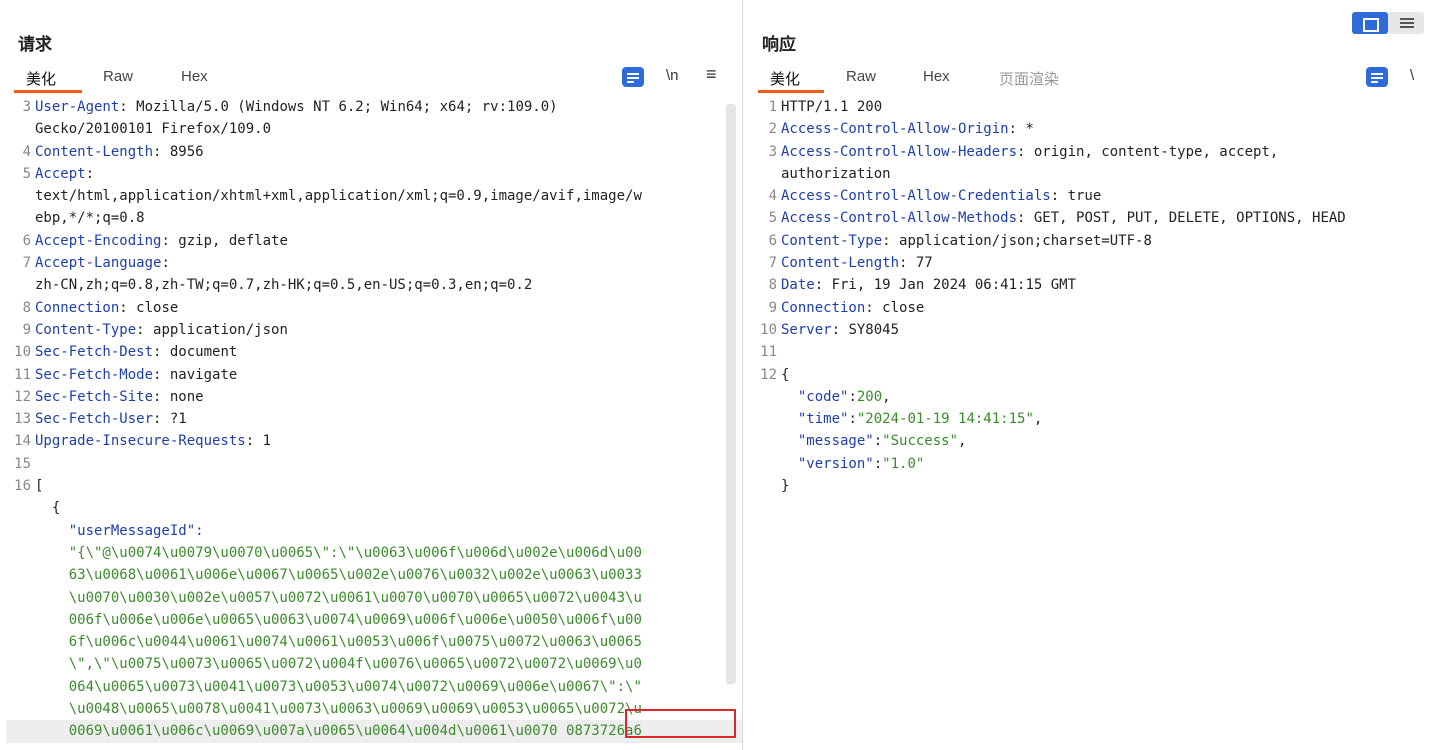 The image size is (1436, 750). What do you see at coordinates (672, 75) in the screenshot?
I see `newline-toggle-button: \n` at bounding box center [672, 75].